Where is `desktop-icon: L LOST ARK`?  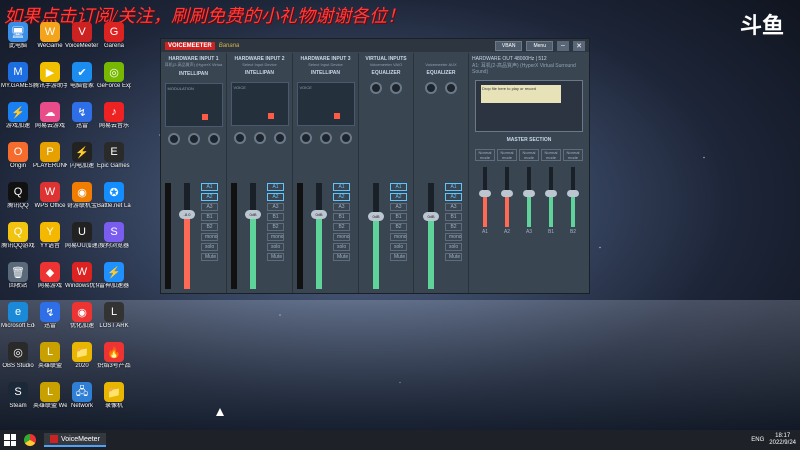 desktop-icon: L LOST ARK is located at coordinates (114, 322).